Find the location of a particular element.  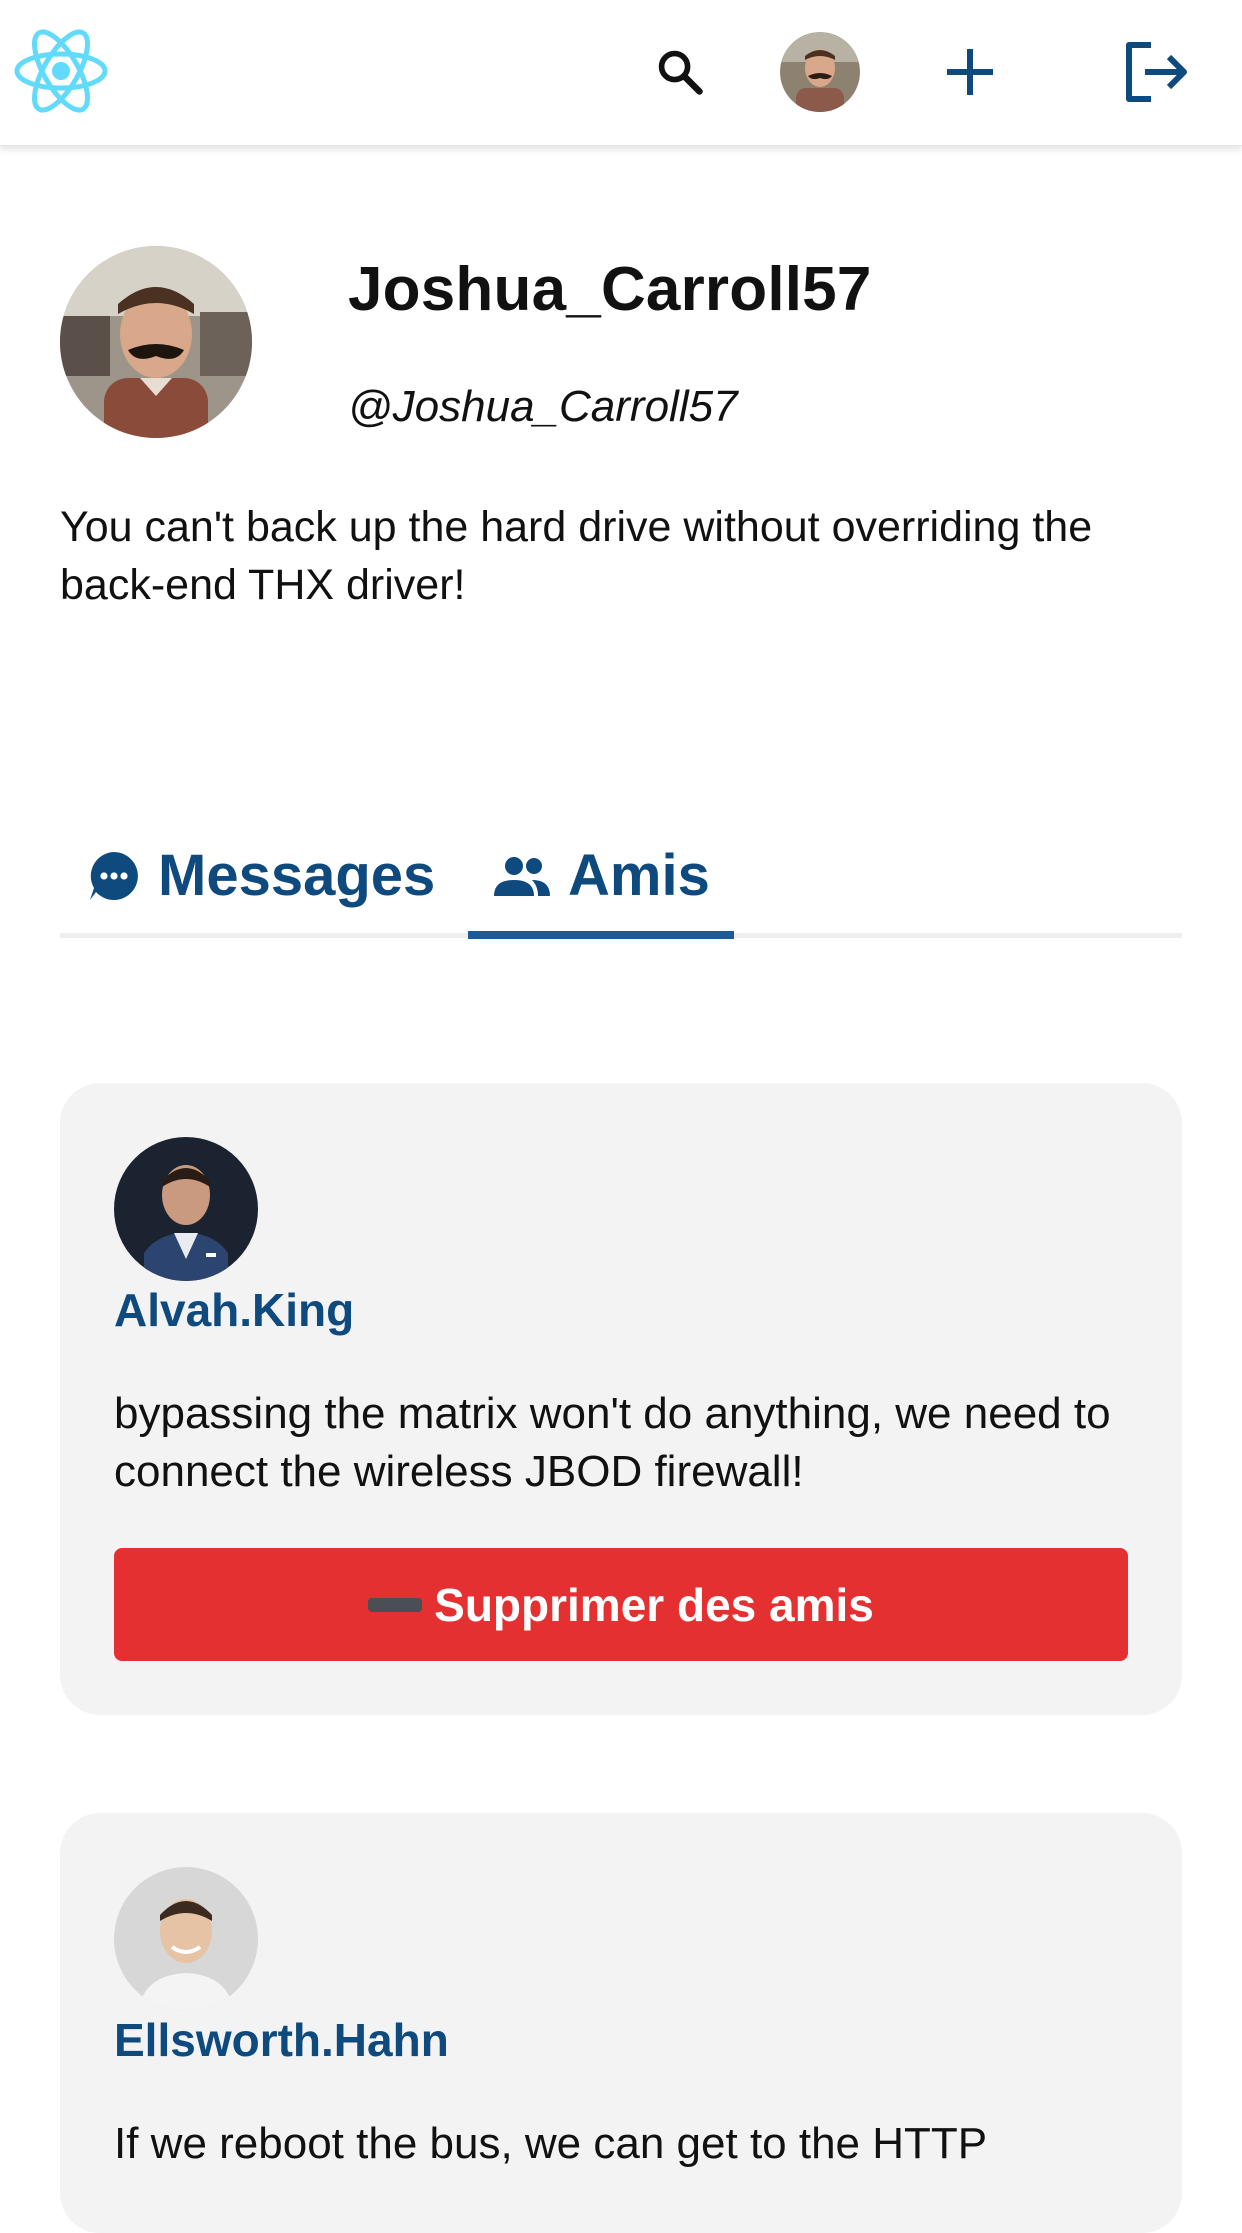

profile-tabs: Messages Amis is located at coordinates (621, 878).